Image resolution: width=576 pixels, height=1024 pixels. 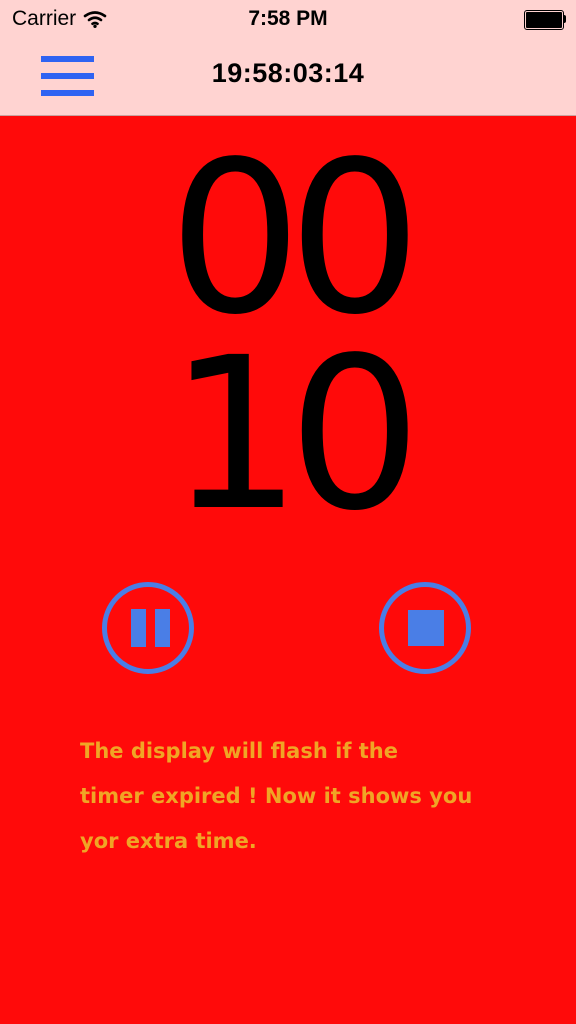 What do you see at coordinates (168, 841) in the screenshot?
I see `info-line: yor extra time.` at bounding box center [168, 841].